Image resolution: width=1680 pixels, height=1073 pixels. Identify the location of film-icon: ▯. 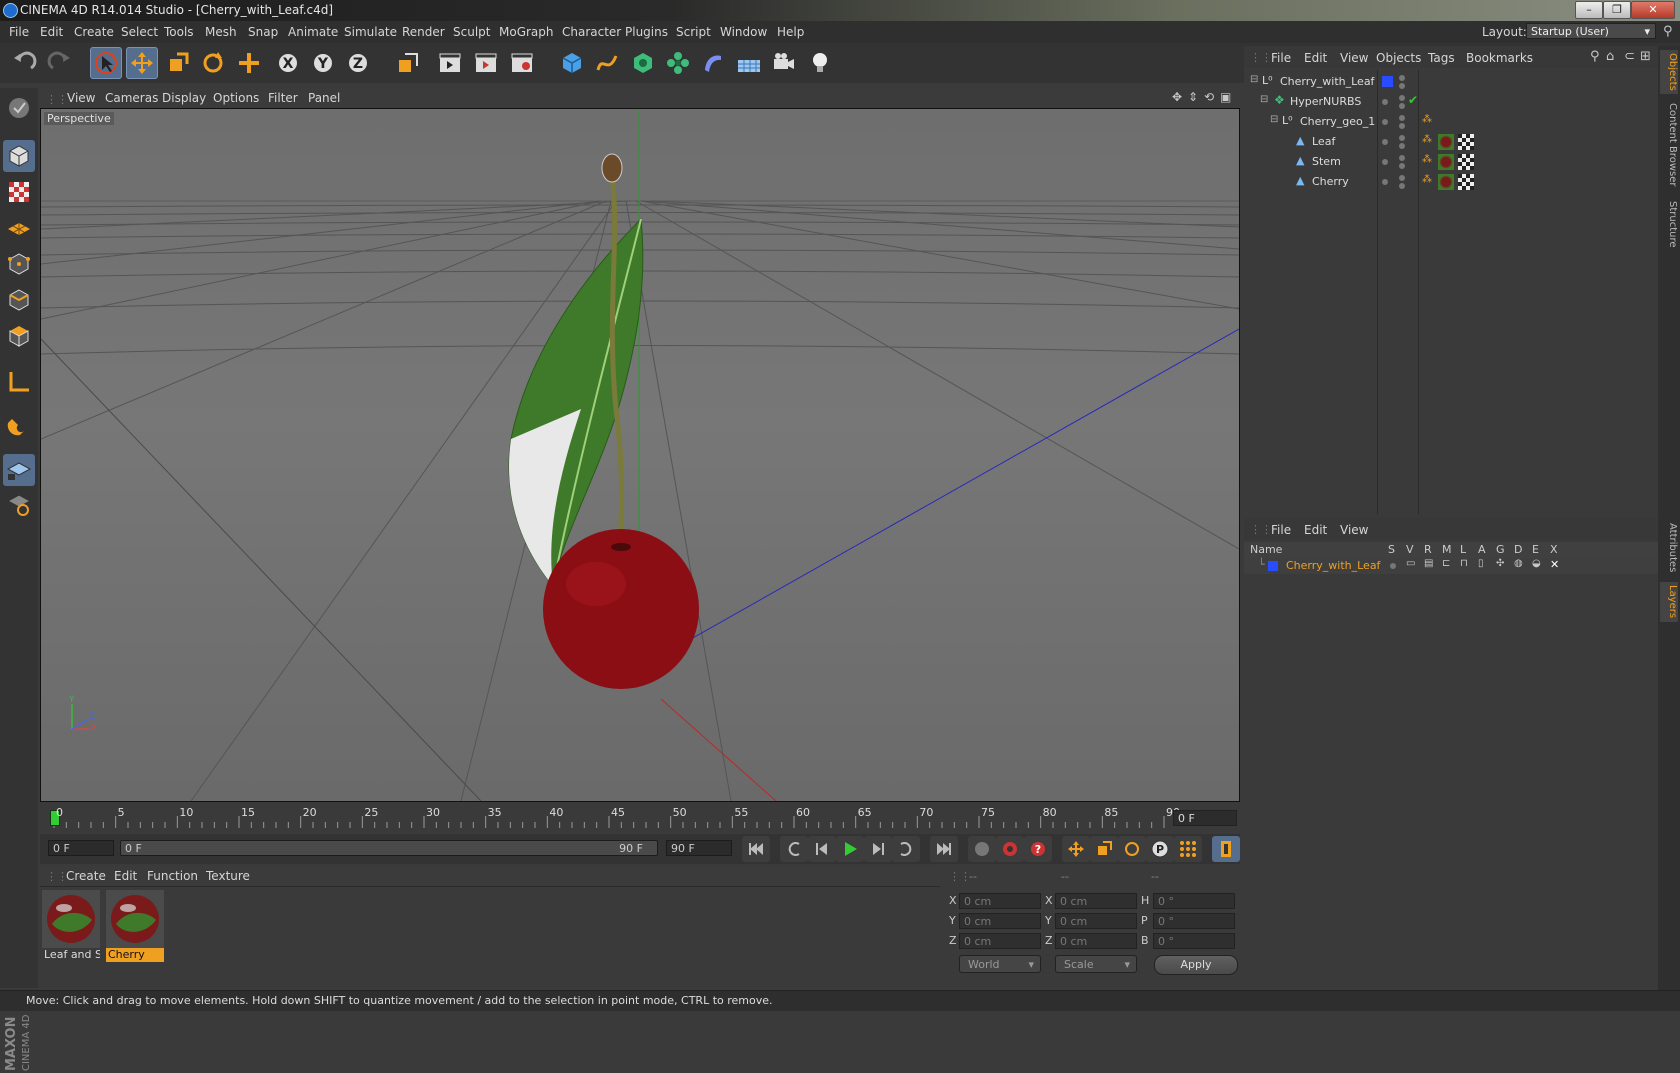
(1481, 563).